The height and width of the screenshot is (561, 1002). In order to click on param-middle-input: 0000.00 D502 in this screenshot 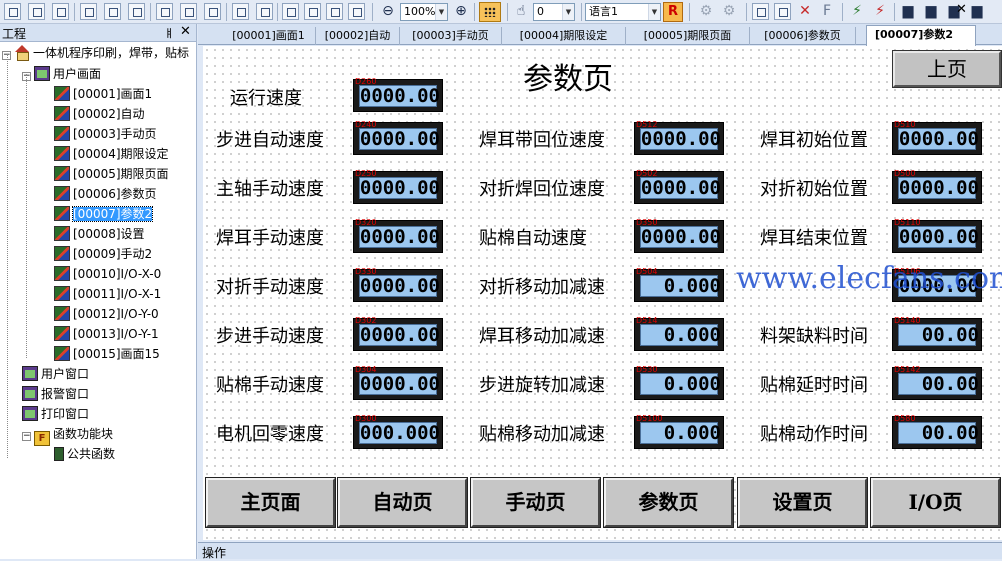, I will do `click(679, 186)`.